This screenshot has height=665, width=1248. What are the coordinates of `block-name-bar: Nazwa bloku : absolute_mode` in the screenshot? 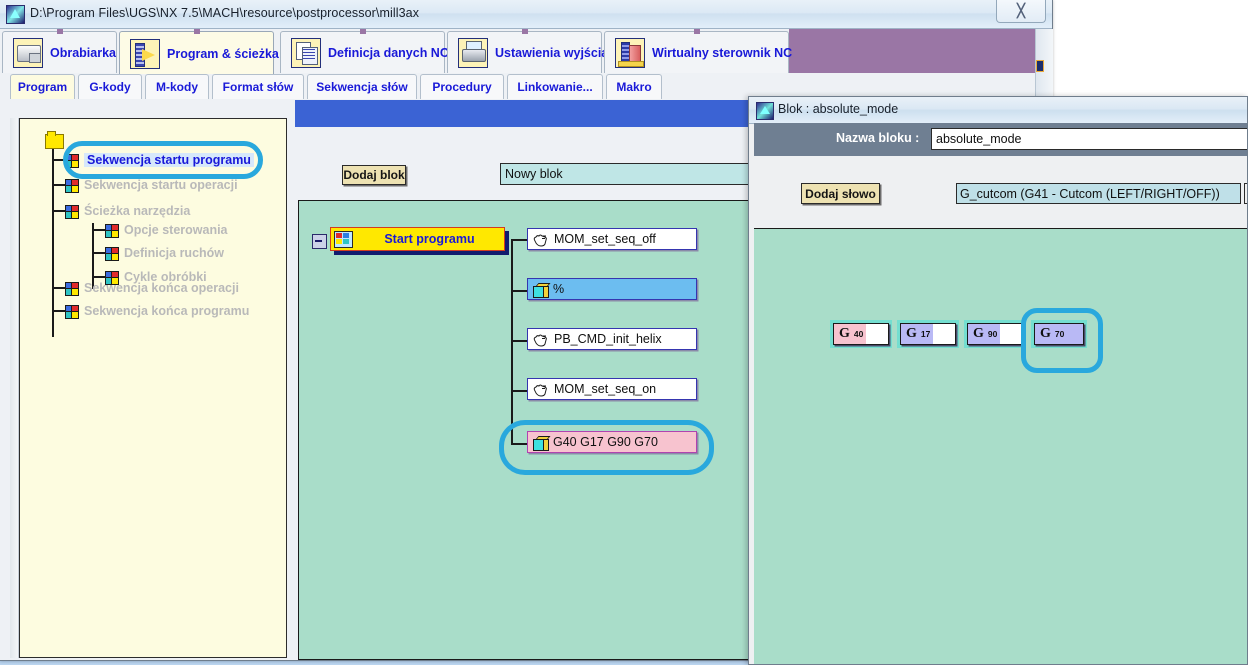 It's located at (1000, 139).